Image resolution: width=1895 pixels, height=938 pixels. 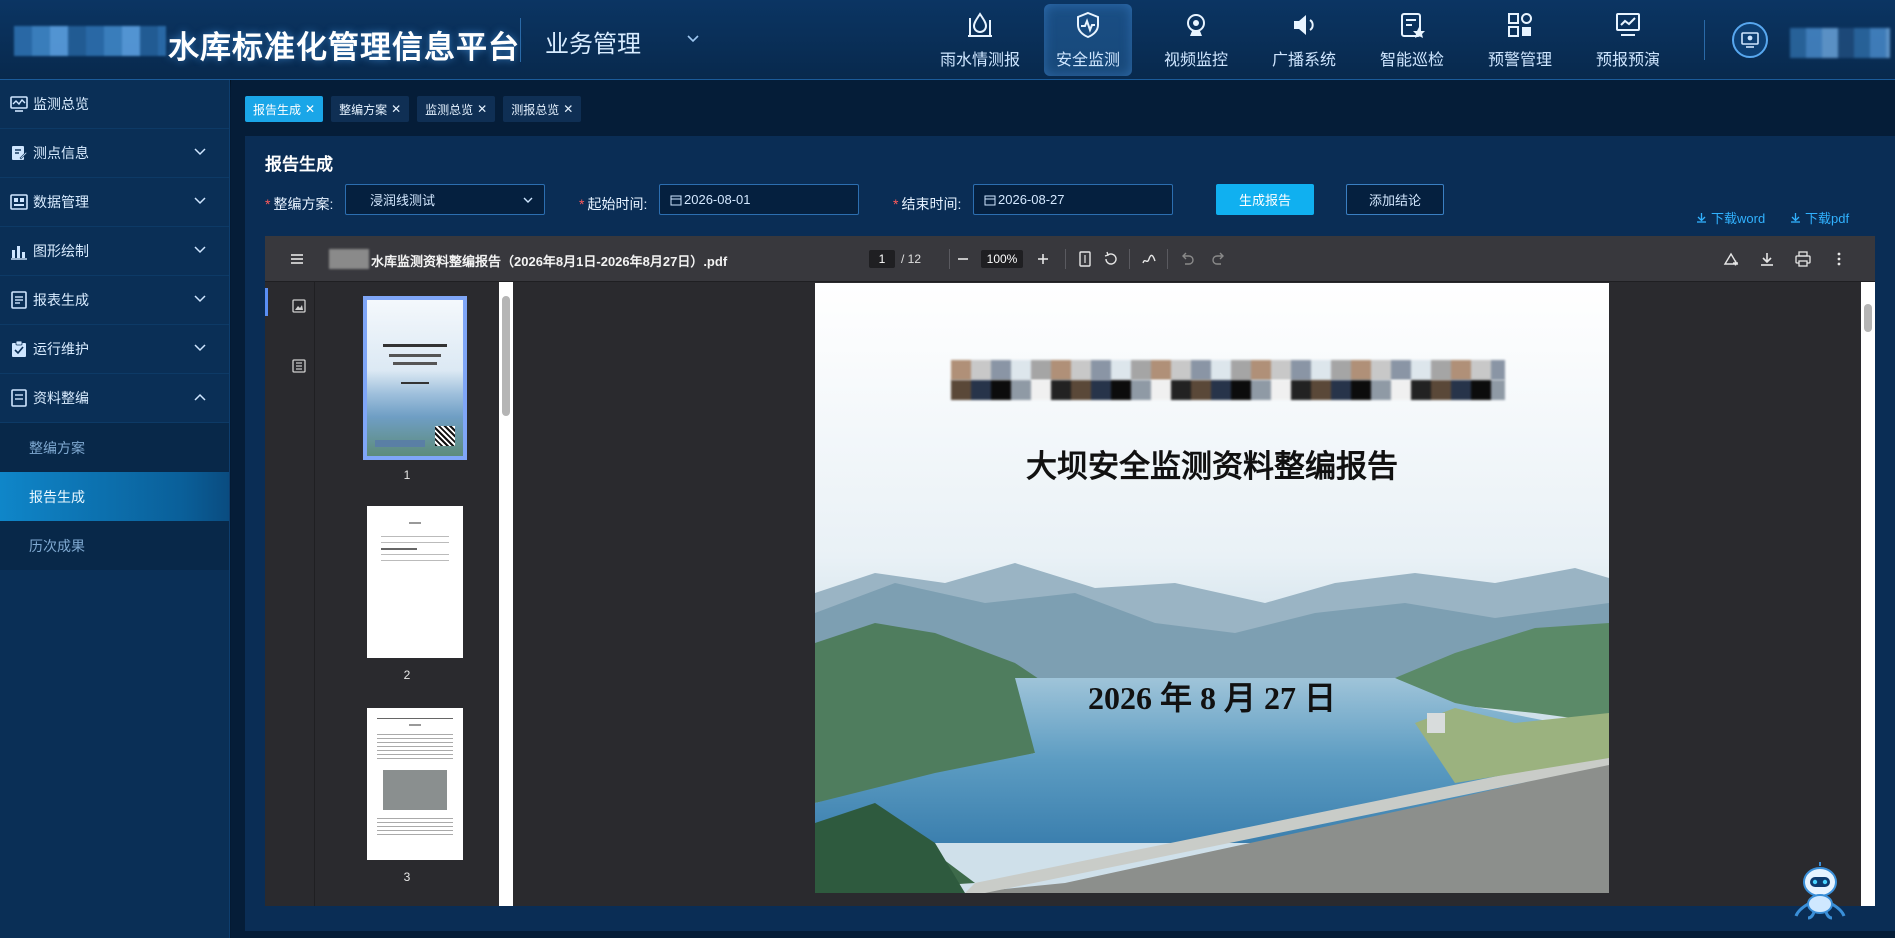 I want to click on tab-forecast-overview: 测报总览 ✕, so click(x=542, y=109).